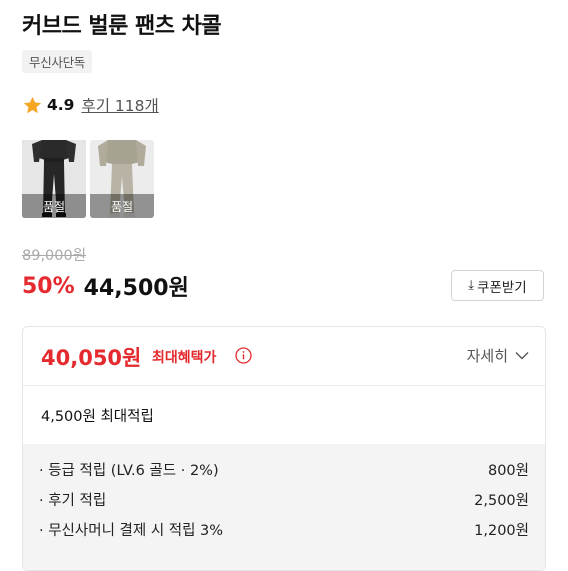  What do you see at coordinates (501, 531) in the screenshot?
I see `breakdown-value: 1,200원` at bounding box center [501, 531].